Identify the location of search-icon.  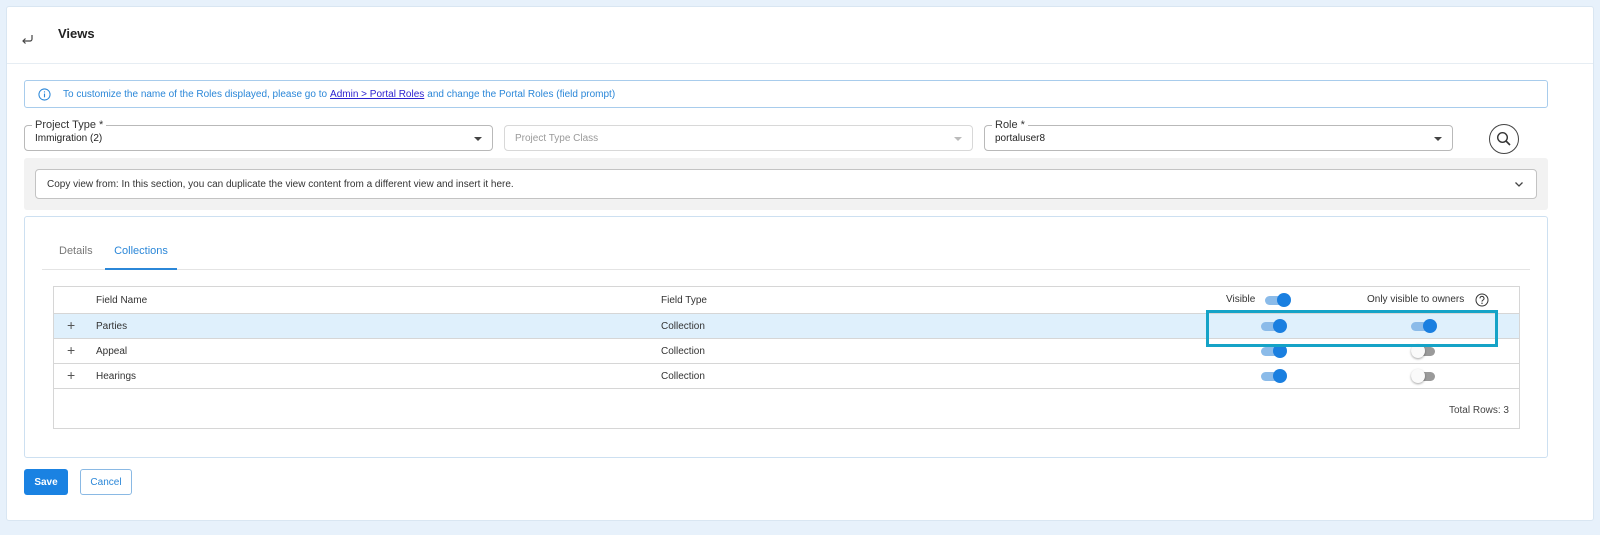
(1503, 138).